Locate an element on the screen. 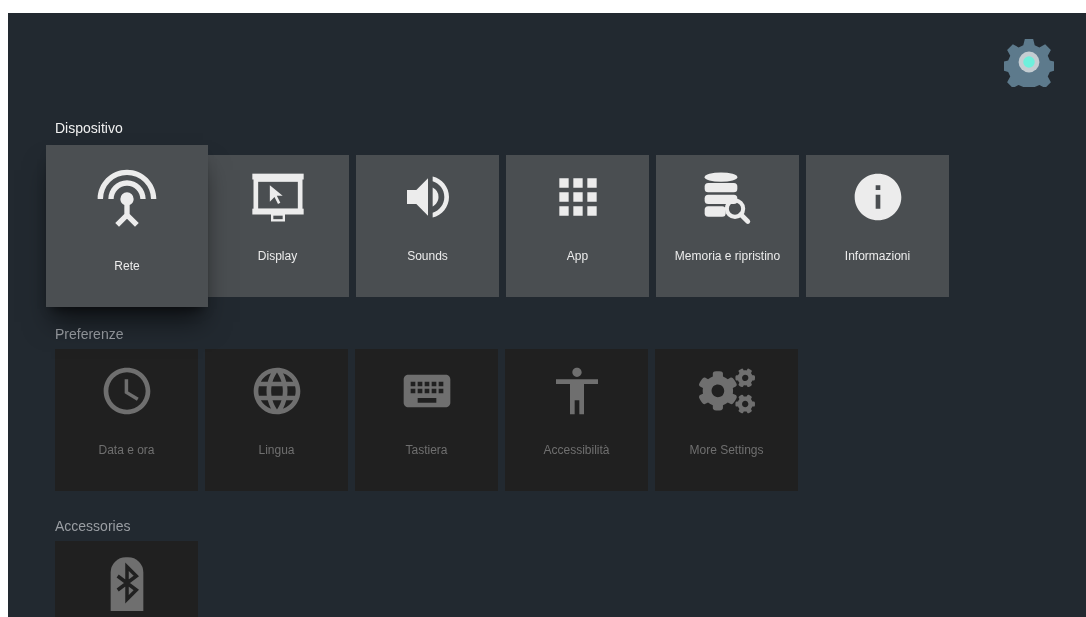 The image size is (1086, 617). tile-label: Data e ora is located at coordinates (126, 450).